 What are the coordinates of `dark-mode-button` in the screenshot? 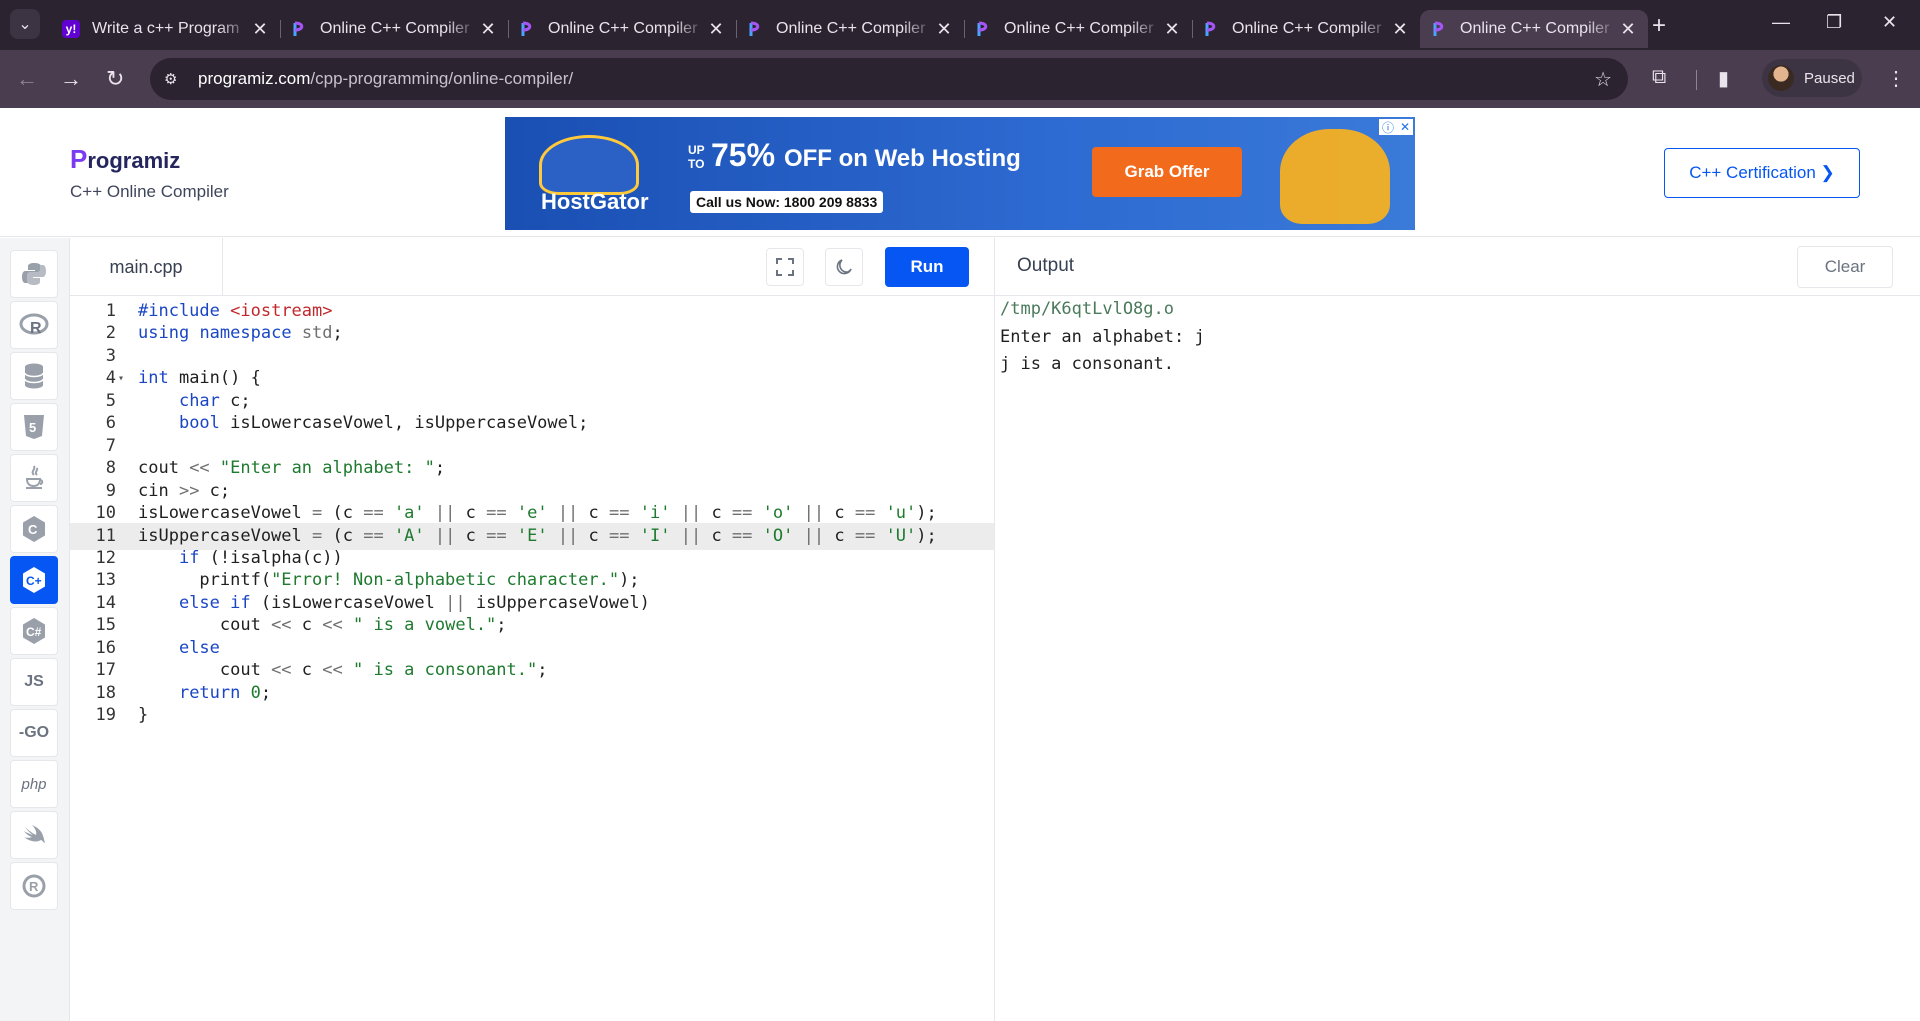 It's located at (844, 267).